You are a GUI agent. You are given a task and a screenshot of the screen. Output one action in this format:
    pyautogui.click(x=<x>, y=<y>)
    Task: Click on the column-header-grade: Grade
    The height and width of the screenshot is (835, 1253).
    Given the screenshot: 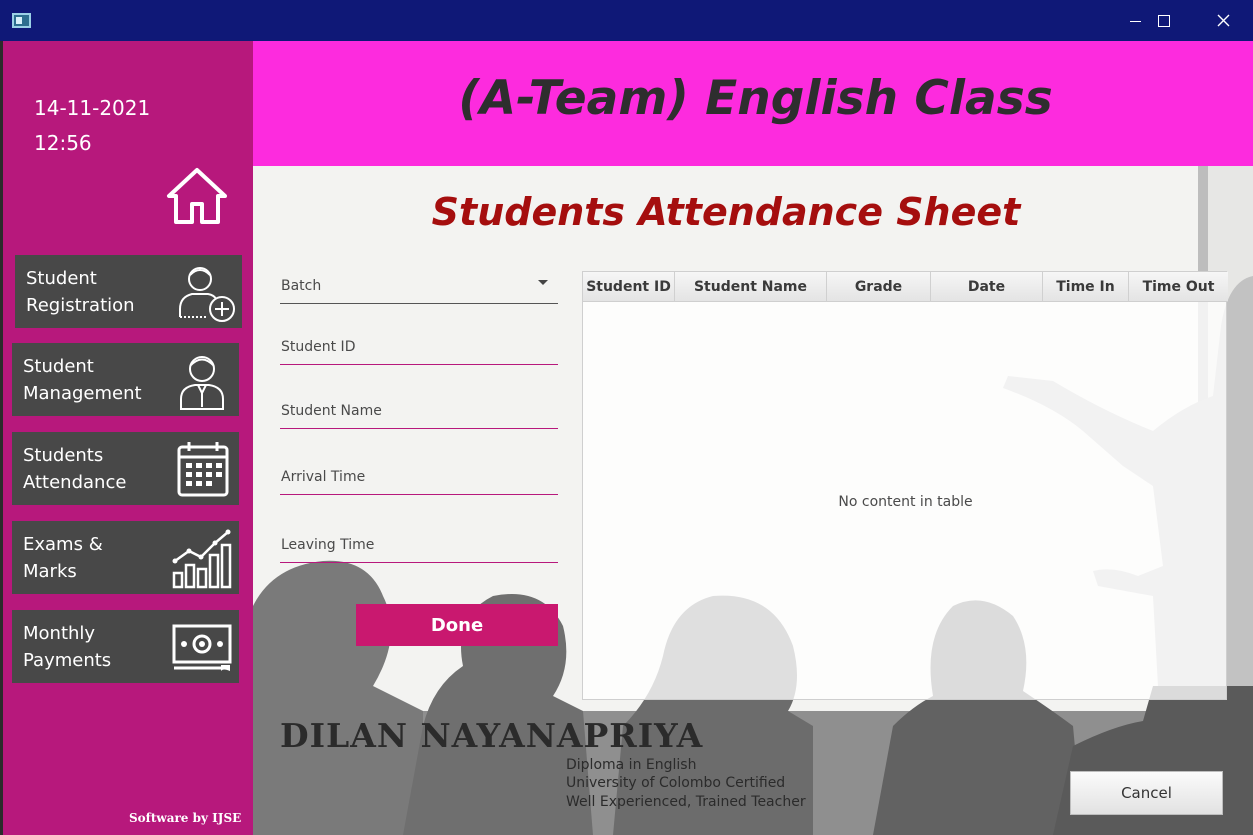 What is the action you would take?
    pyautogui.click(x=879, y=287)
    